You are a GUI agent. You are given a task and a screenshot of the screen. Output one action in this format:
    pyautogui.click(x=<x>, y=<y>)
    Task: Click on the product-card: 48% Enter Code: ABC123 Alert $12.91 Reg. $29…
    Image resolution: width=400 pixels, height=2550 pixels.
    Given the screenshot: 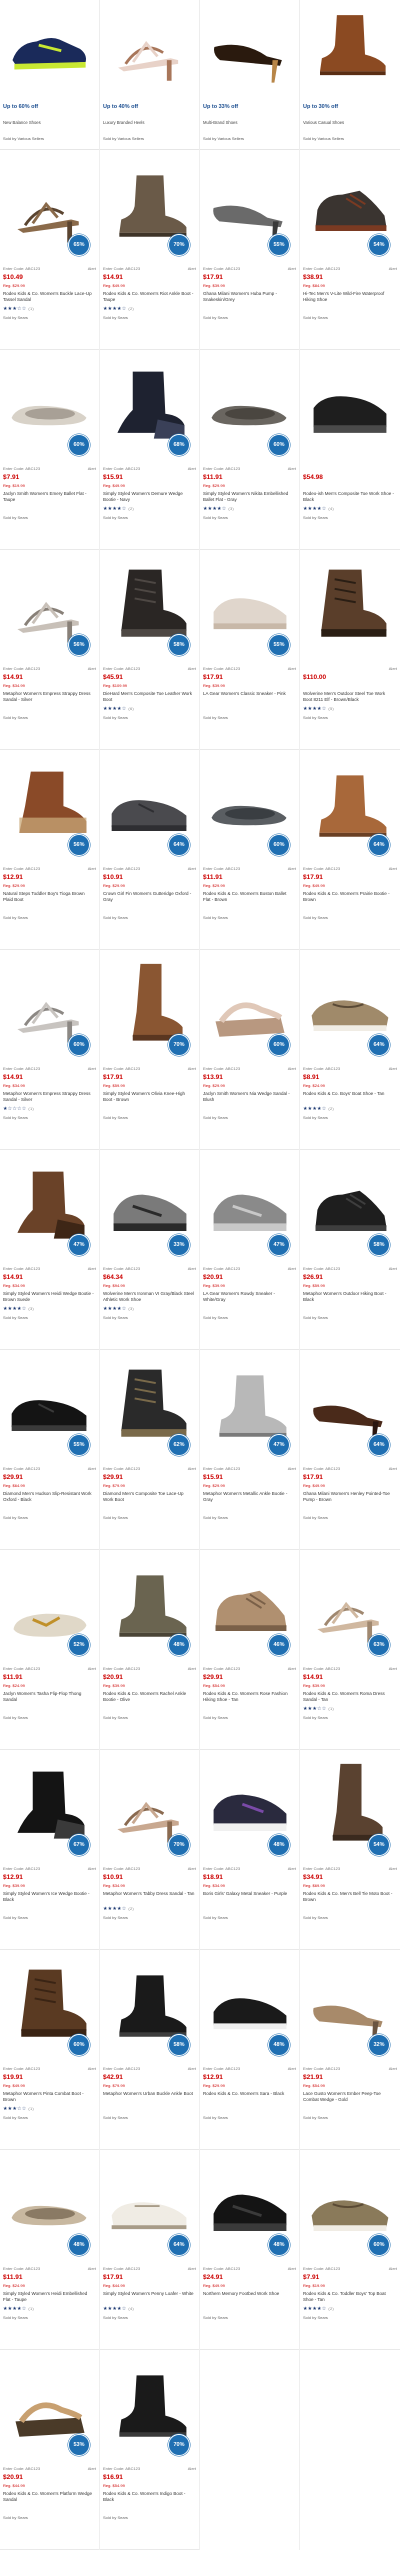 What is the action you would take?
    pyautogui.click(x=250, y=2050)
    